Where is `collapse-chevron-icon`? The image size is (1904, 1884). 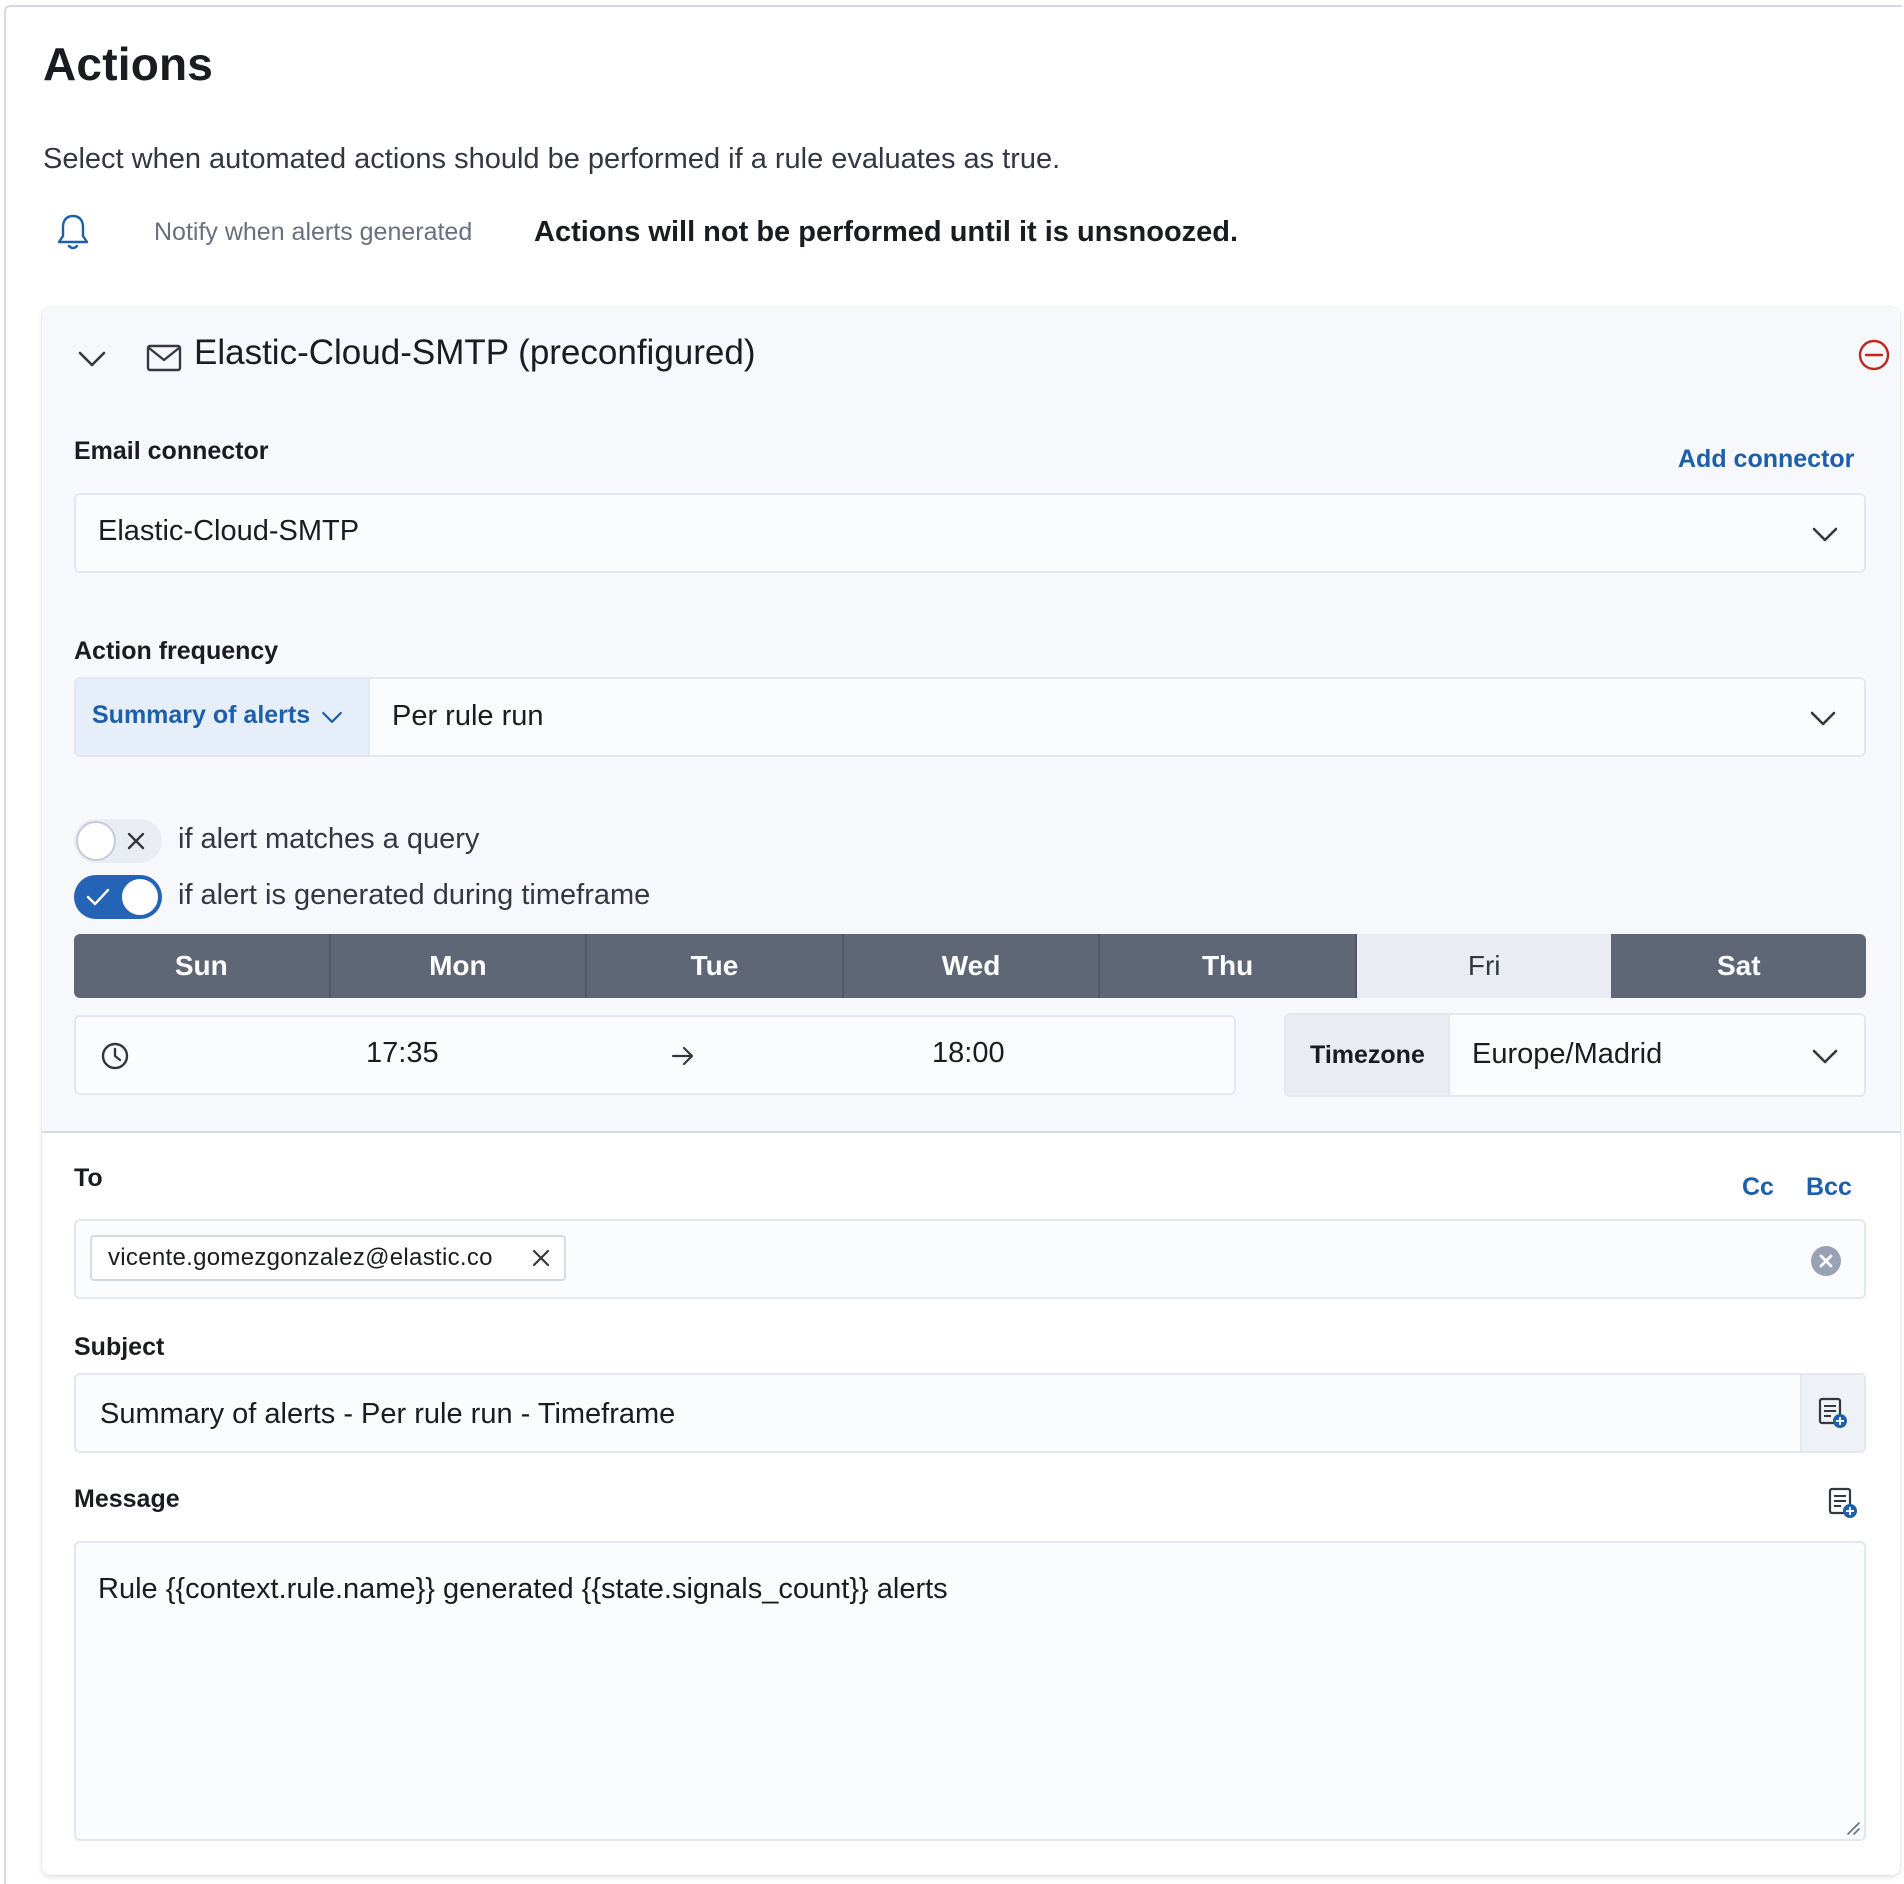 collapse-chevron-icon is located at coordinates (92, 359).